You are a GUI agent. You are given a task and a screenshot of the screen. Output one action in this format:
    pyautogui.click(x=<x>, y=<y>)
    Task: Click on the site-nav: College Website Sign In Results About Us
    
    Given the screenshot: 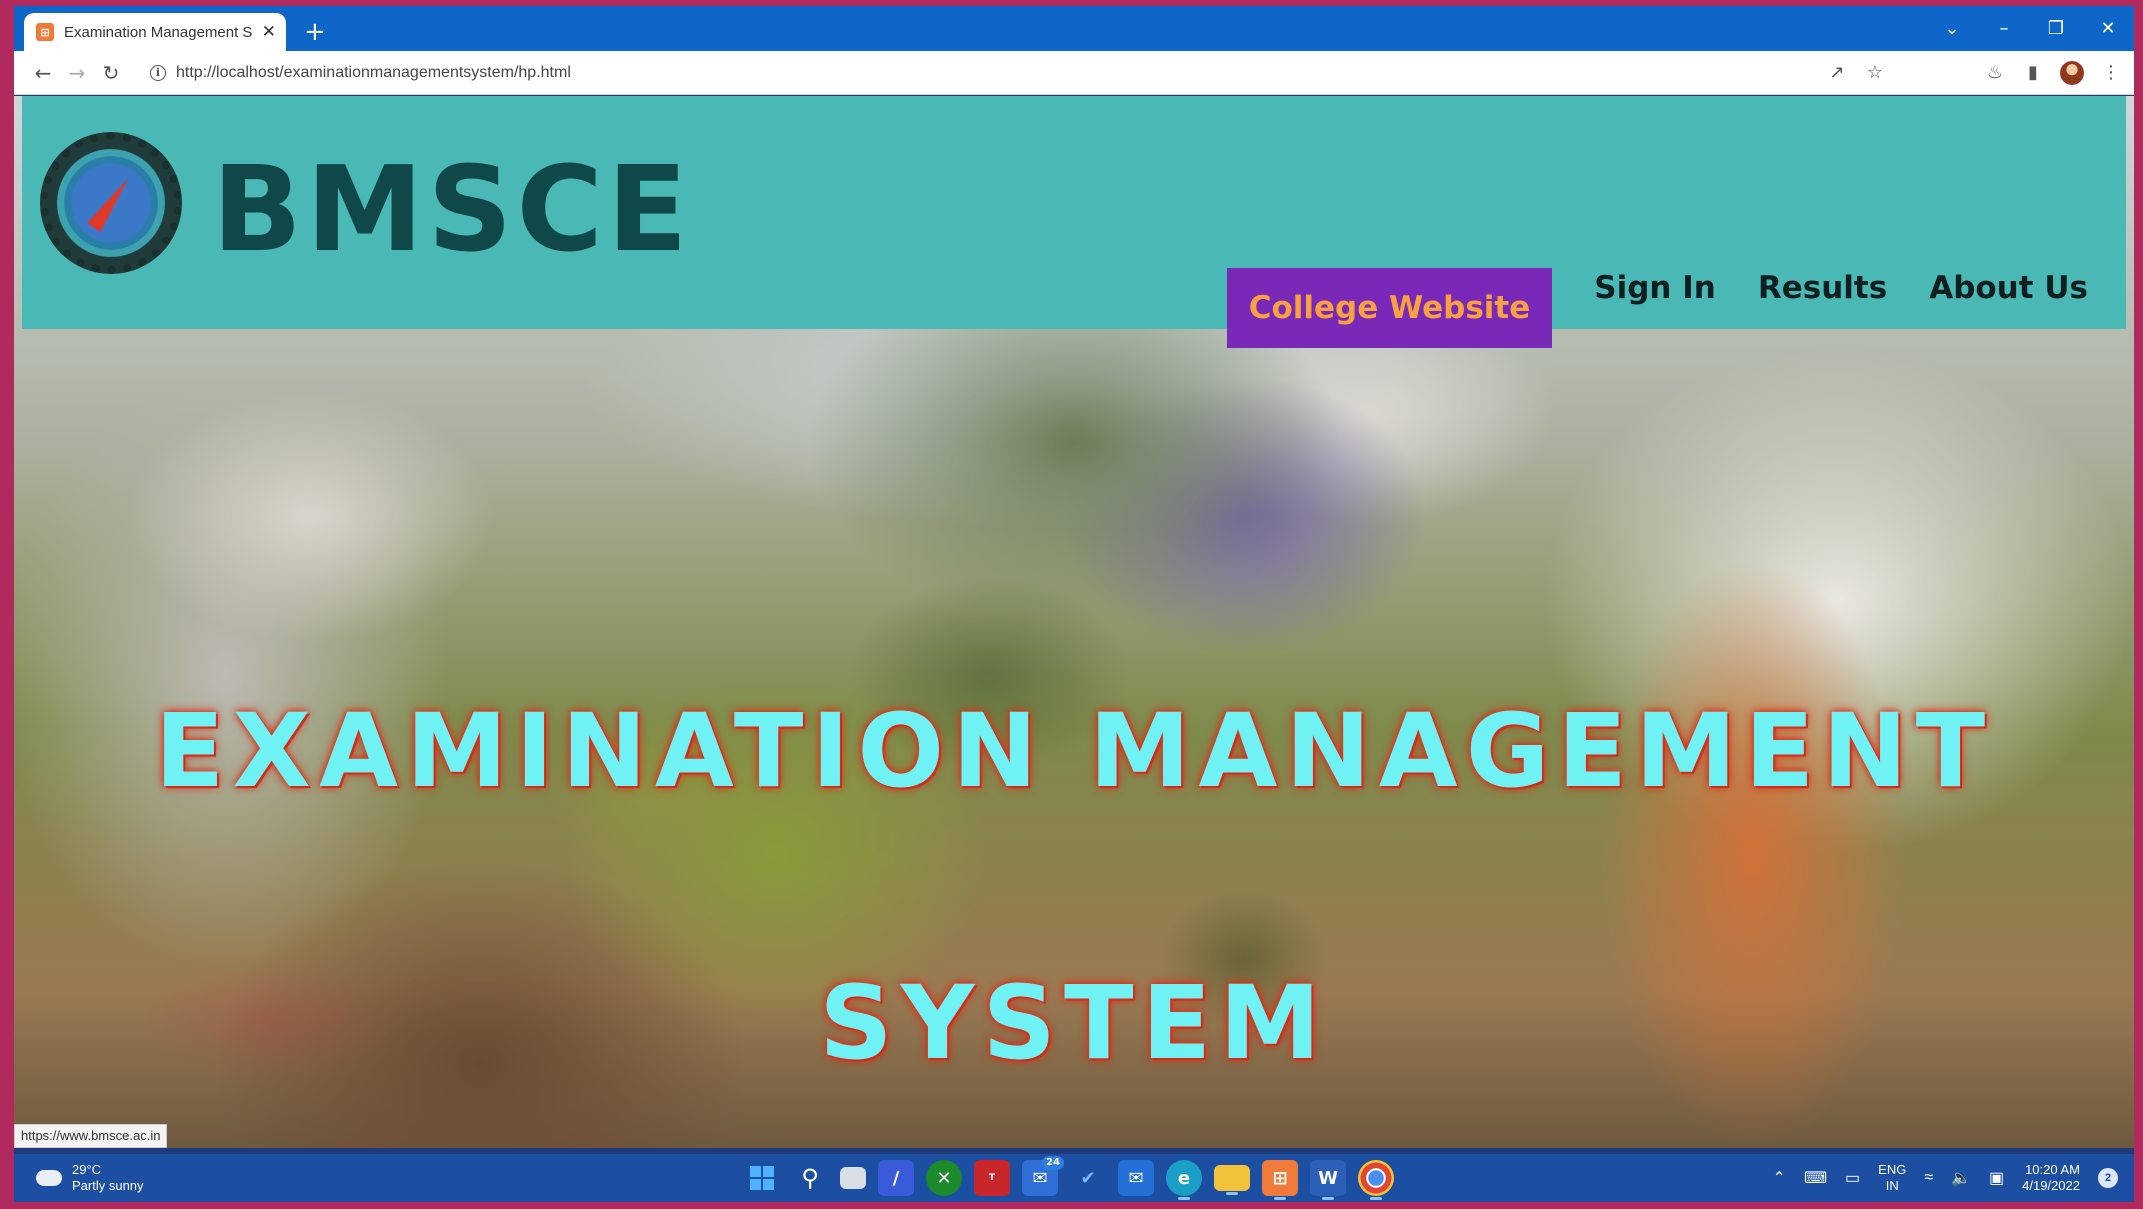 What is the action you would take?
    pyautogui.click(x=1657, y=298)
    